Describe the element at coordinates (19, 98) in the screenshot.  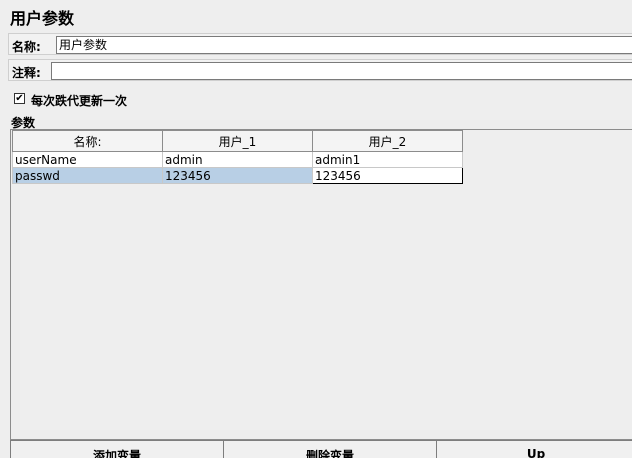
I see `update-each-iteration-checkbox: ✔` at that location.